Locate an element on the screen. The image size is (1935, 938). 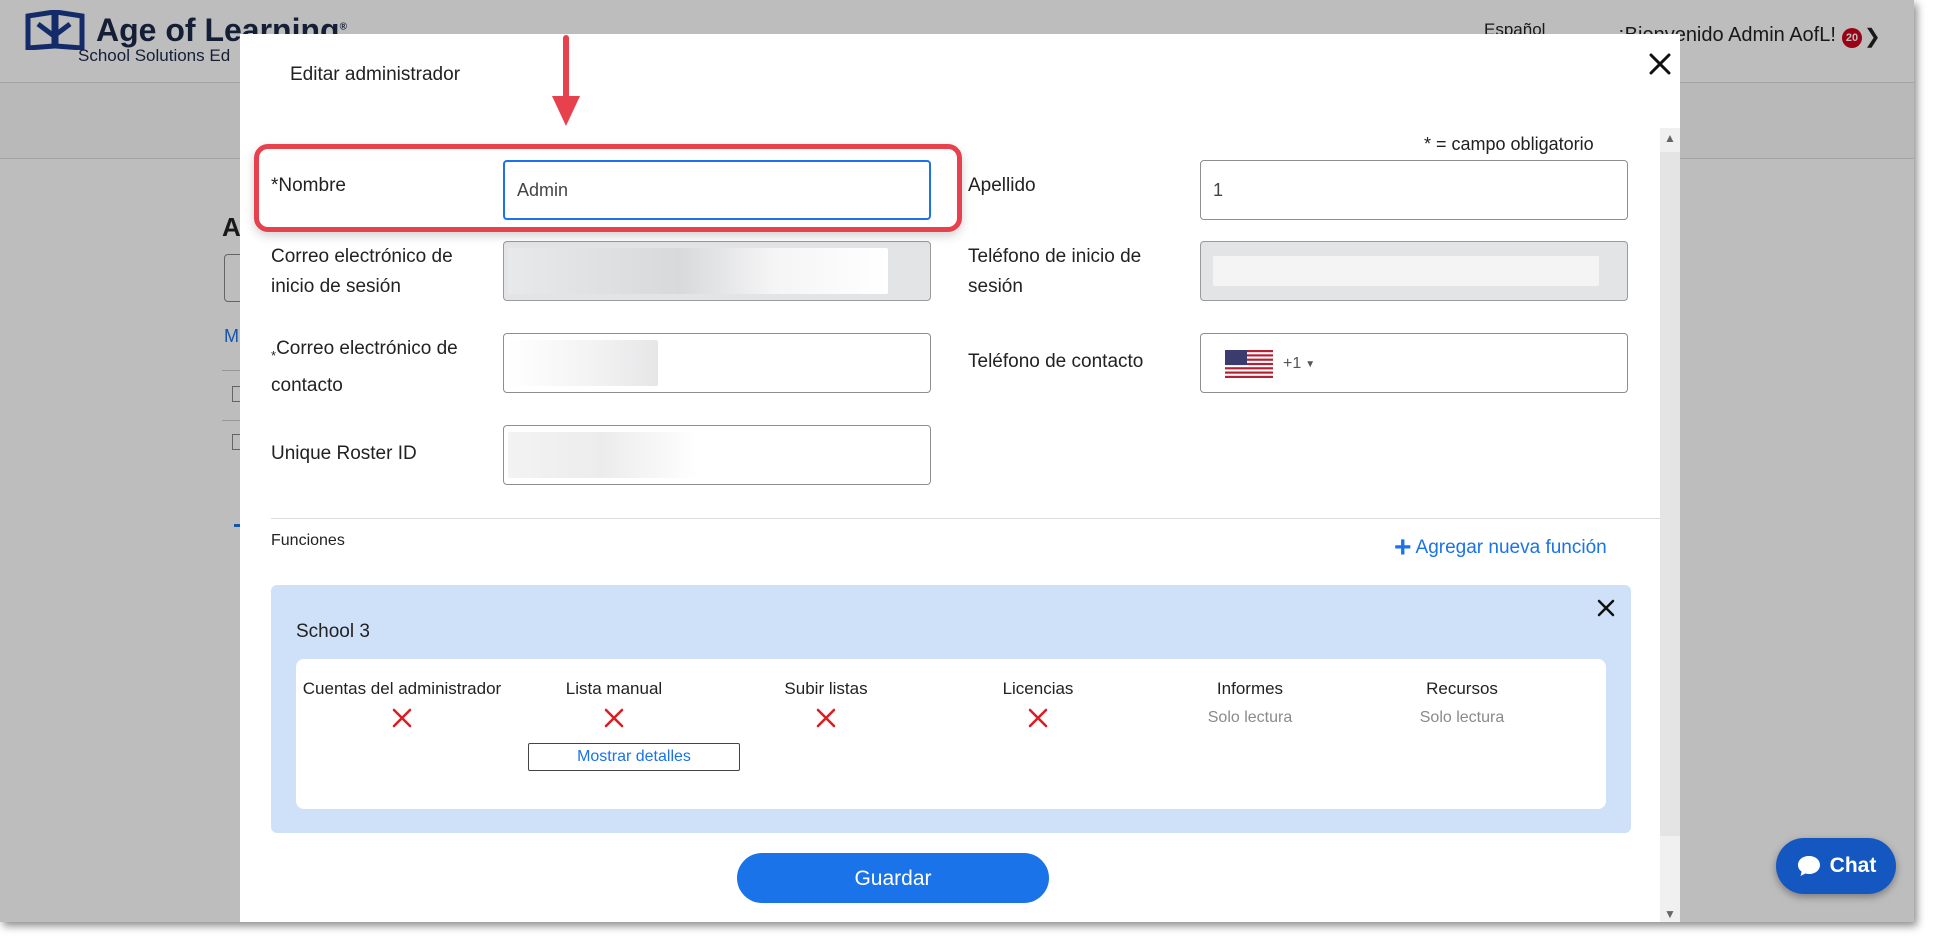
permission-title: Cuentas del administrador is located at coordinates (402, 688).